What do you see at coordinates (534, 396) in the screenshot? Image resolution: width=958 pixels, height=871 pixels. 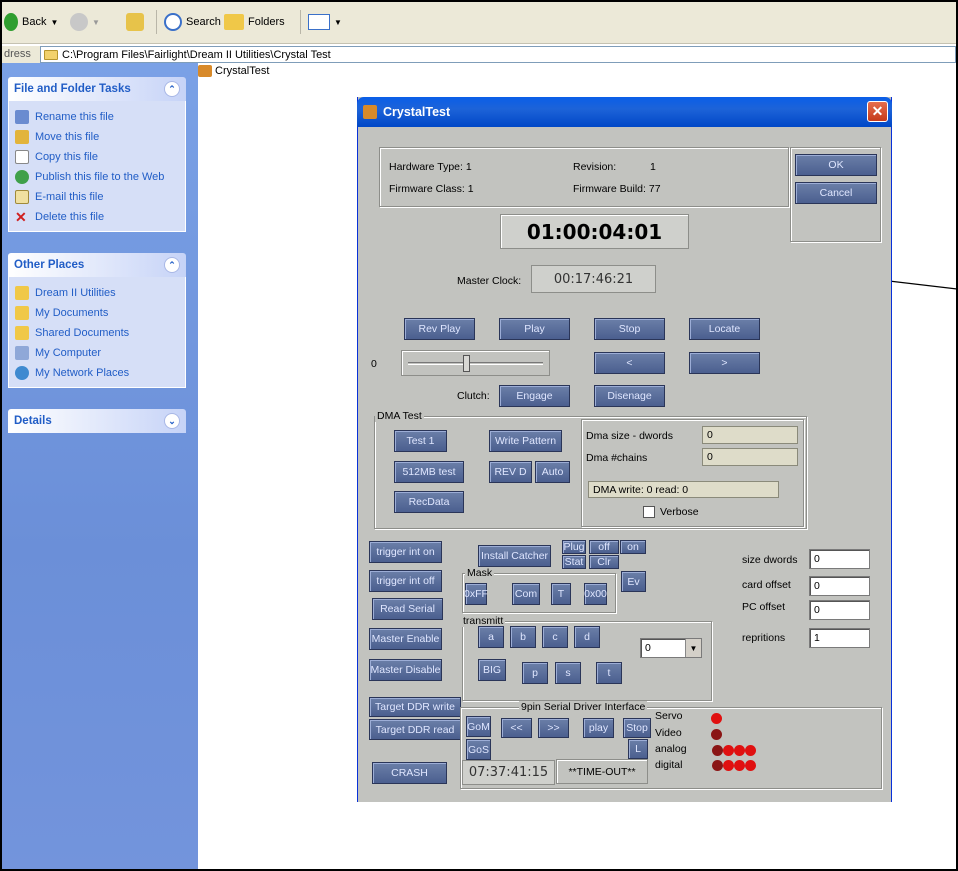 I see `engage-button: Engage` at bounding box center [534, 396].